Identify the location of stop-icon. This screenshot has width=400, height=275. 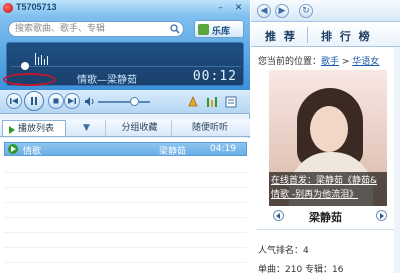
(56, 101).